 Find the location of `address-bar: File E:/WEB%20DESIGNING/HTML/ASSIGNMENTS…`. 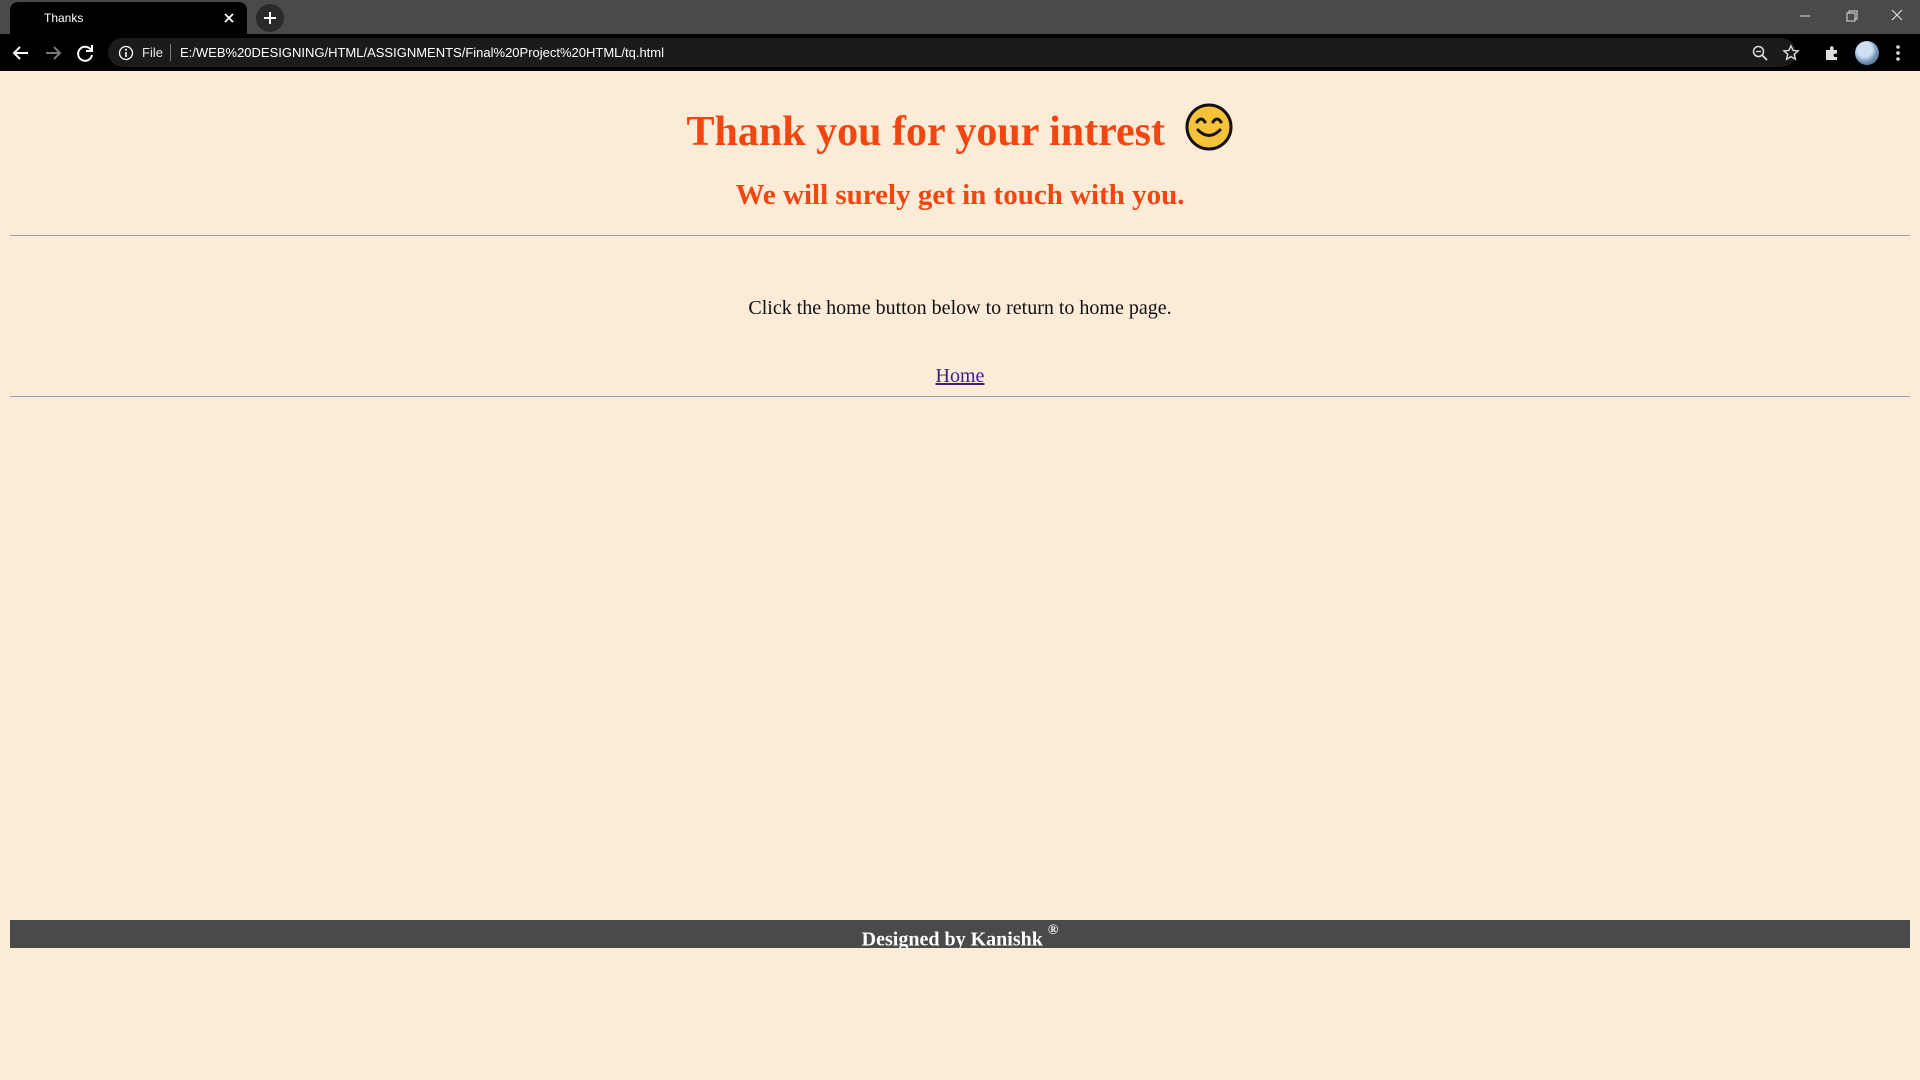

address-bar: File E:/WEB%20DESIGNING/HTML/ASSIGNMENTS… is located at coordinates (954, 52).